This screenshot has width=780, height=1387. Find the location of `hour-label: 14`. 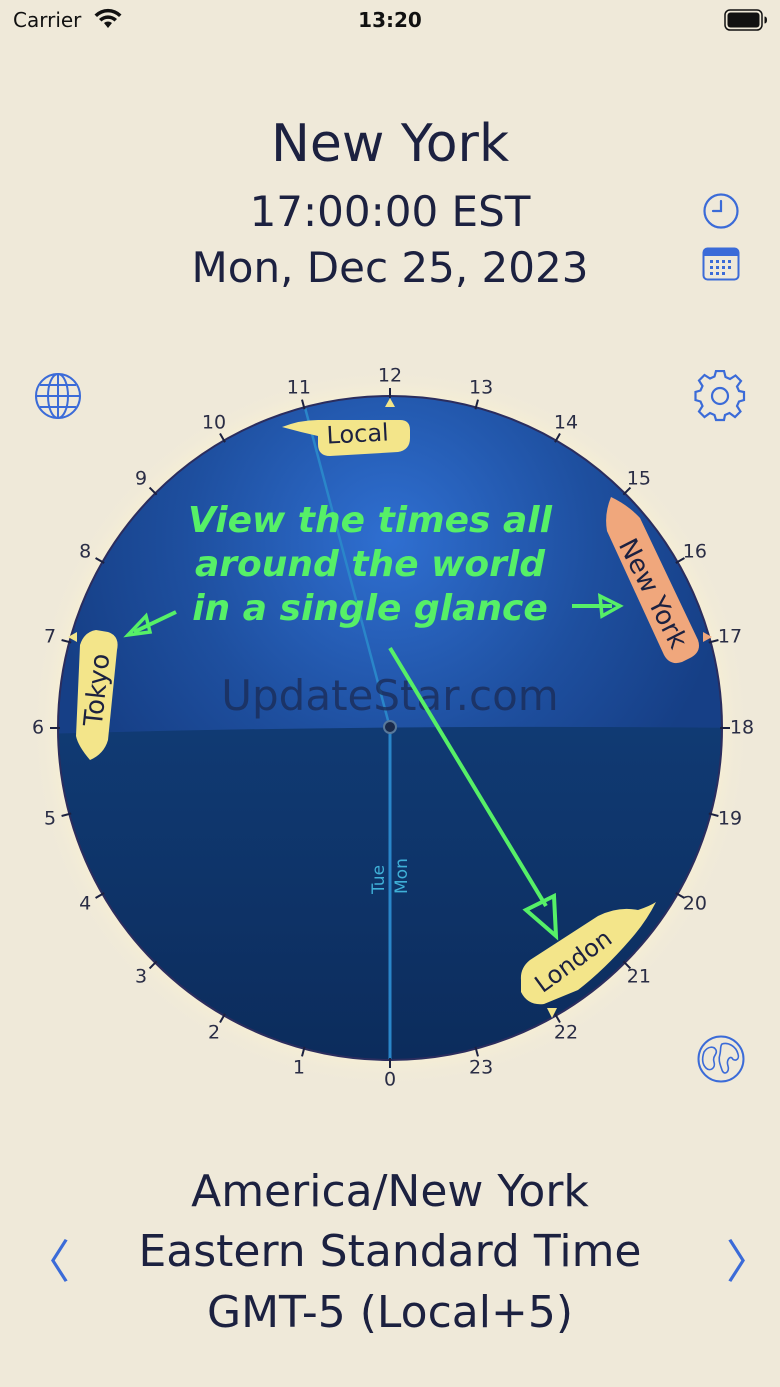

hour-label: 14 is located at coordinates (566, 423).